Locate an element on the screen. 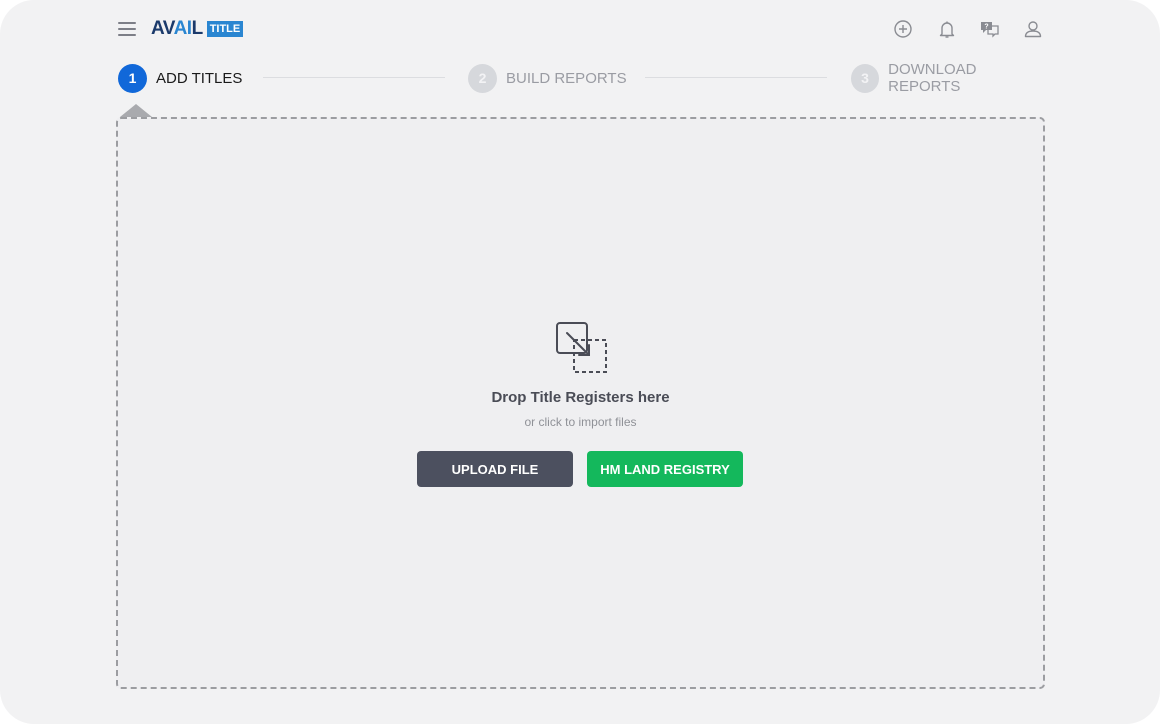 The height and width of the screenshot is (724, 1160). step-number: 2 is located at coordinates (482, 78).